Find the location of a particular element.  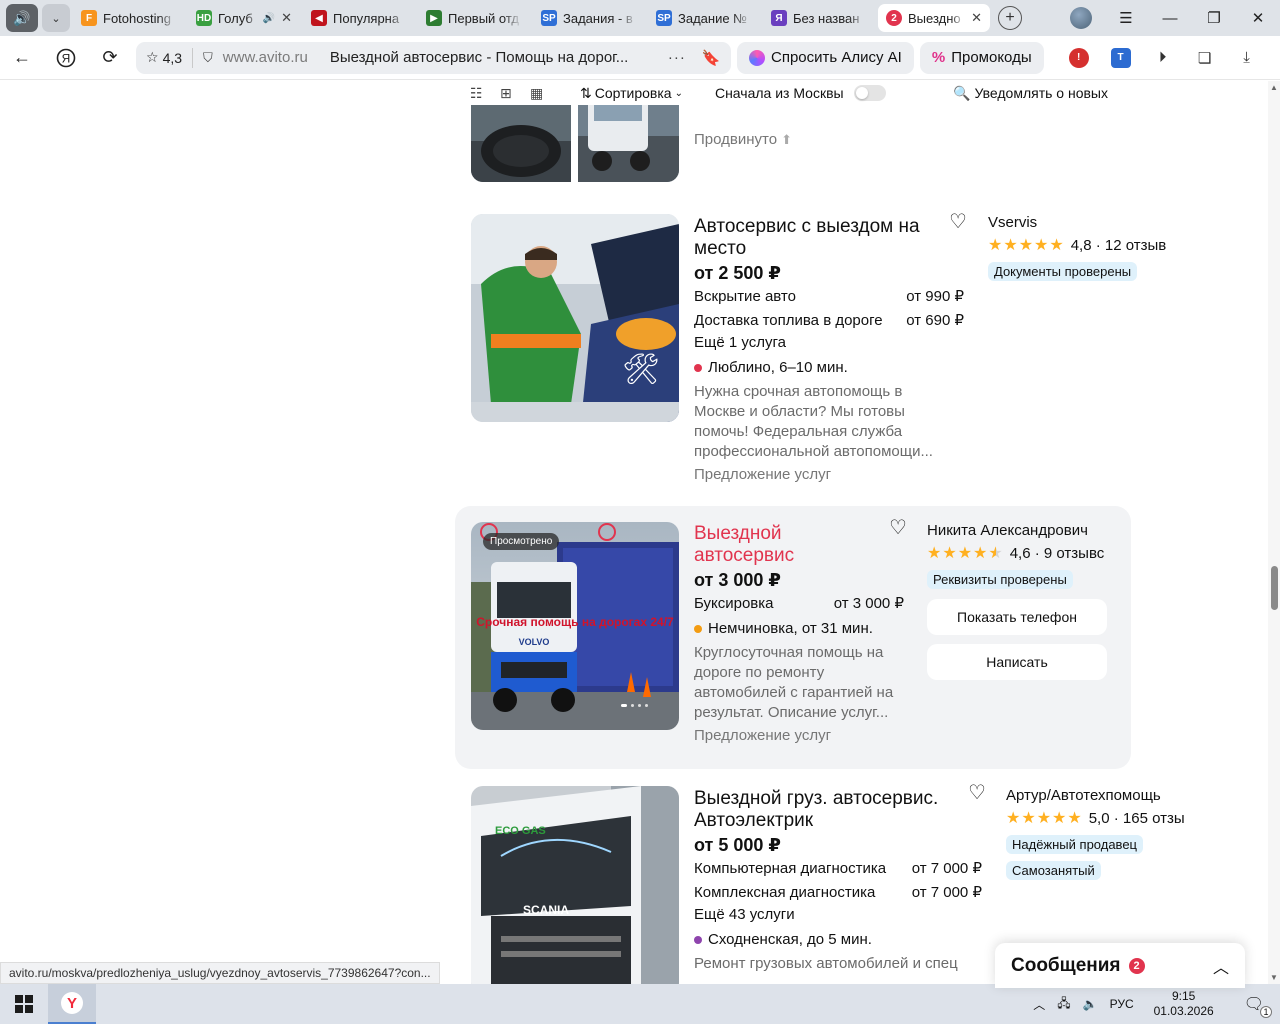

service-name: Компьютерная диагностика is located at coordinates (790, 868).